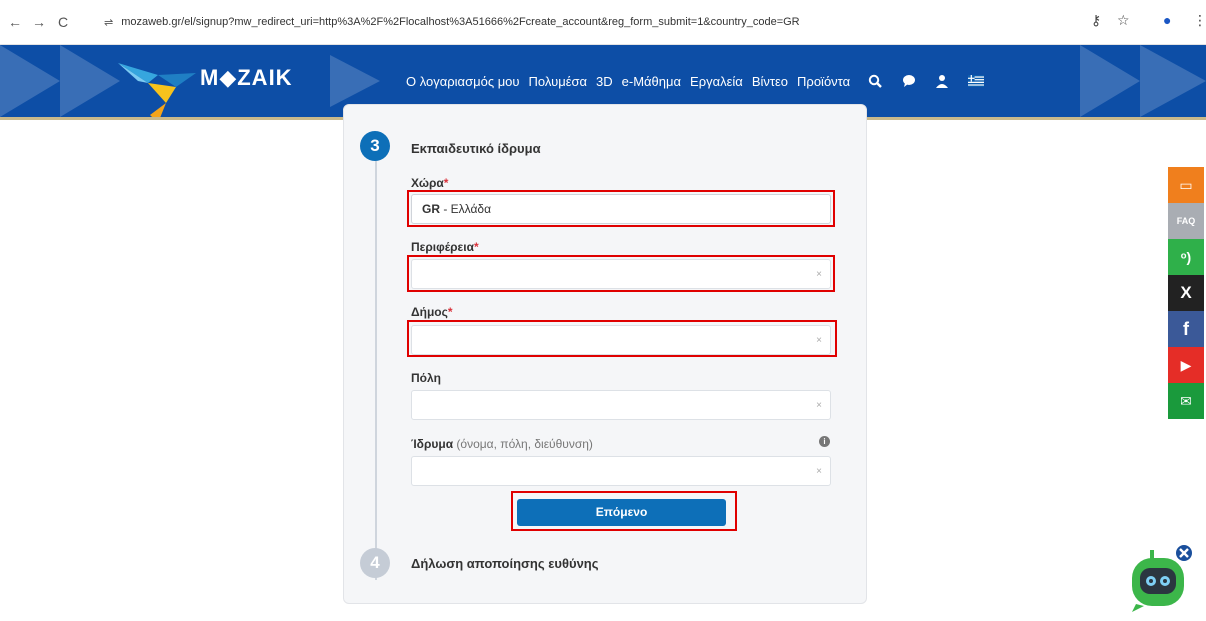 Image resolution: width=1206 pixels, height=621 pixels. Describe the element at coordinates (376, 360) in the screenshot. I see `step-timeline` at that location.